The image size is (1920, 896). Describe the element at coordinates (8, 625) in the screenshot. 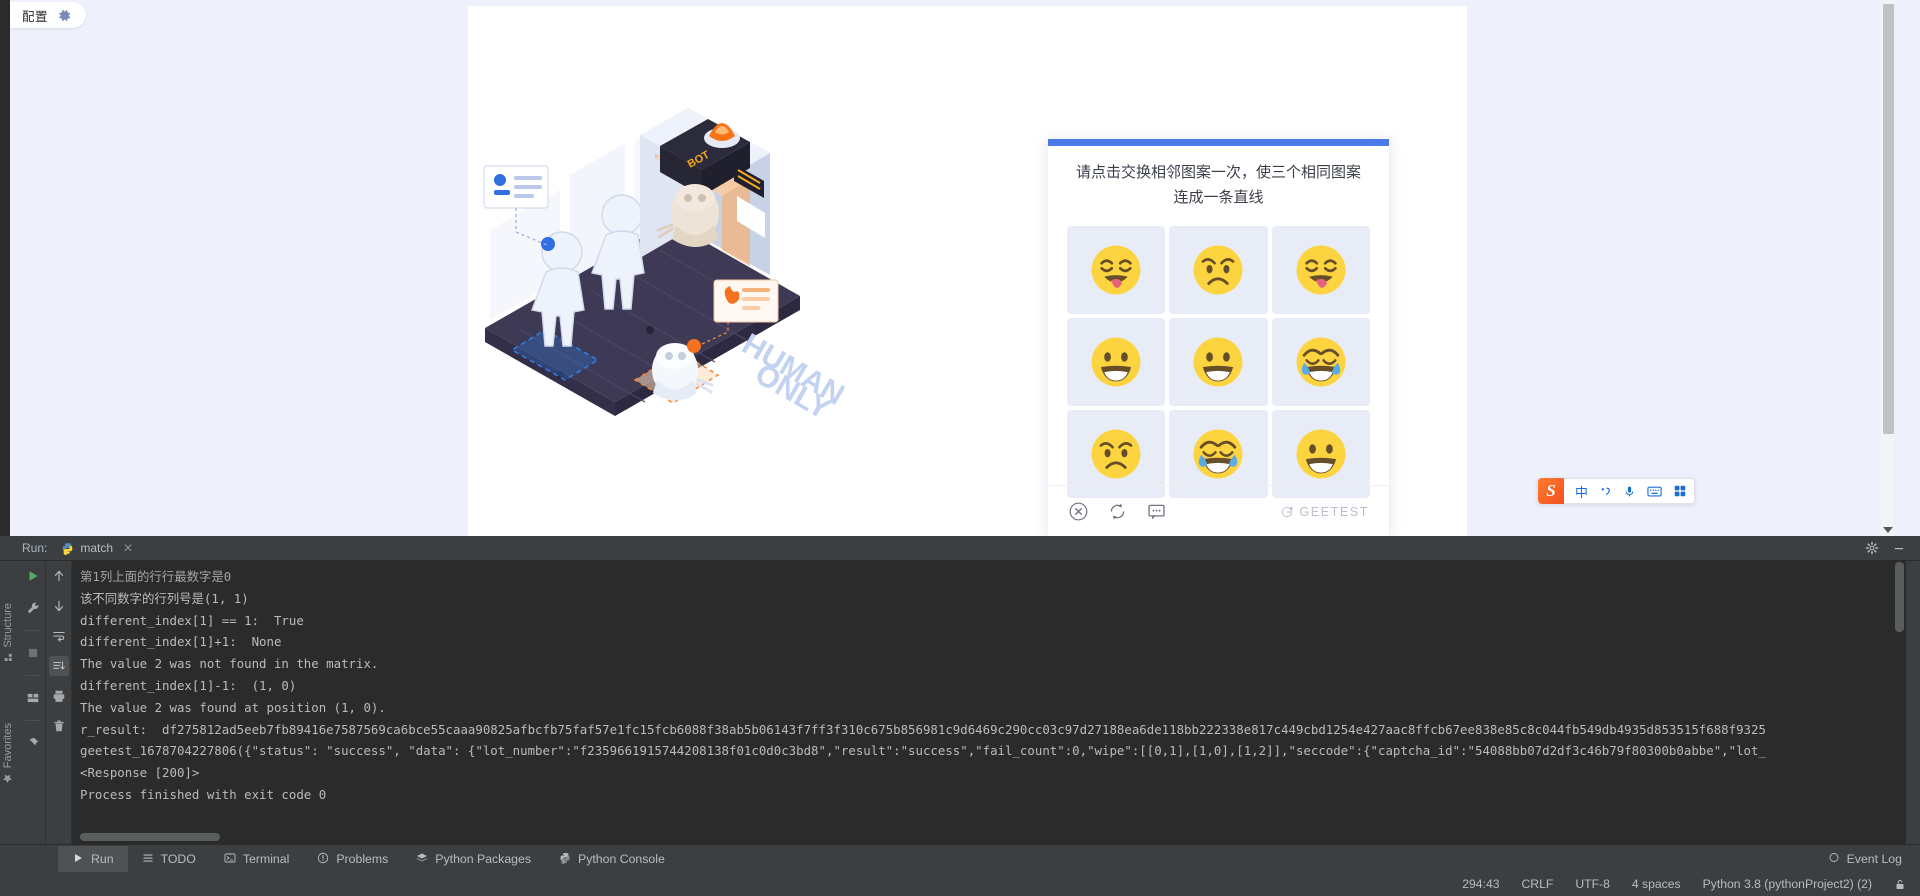

I see `sidebar-tab-structure-label: Structure` at that location.